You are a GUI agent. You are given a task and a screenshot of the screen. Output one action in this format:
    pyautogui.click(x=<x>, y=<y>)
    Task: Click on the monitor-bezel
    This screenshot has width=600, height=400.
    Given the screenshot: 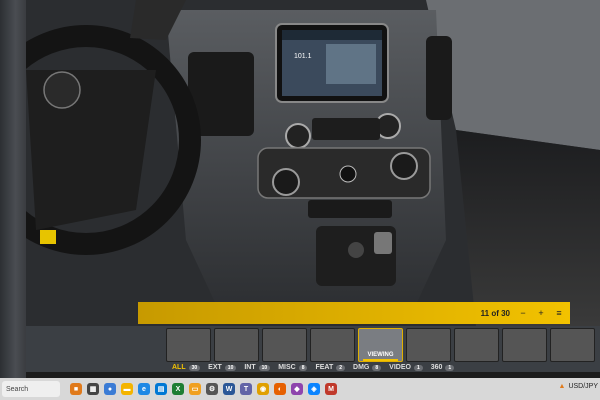 What is the action you would take?
    pyautogui.click(x=13, y=200)
    